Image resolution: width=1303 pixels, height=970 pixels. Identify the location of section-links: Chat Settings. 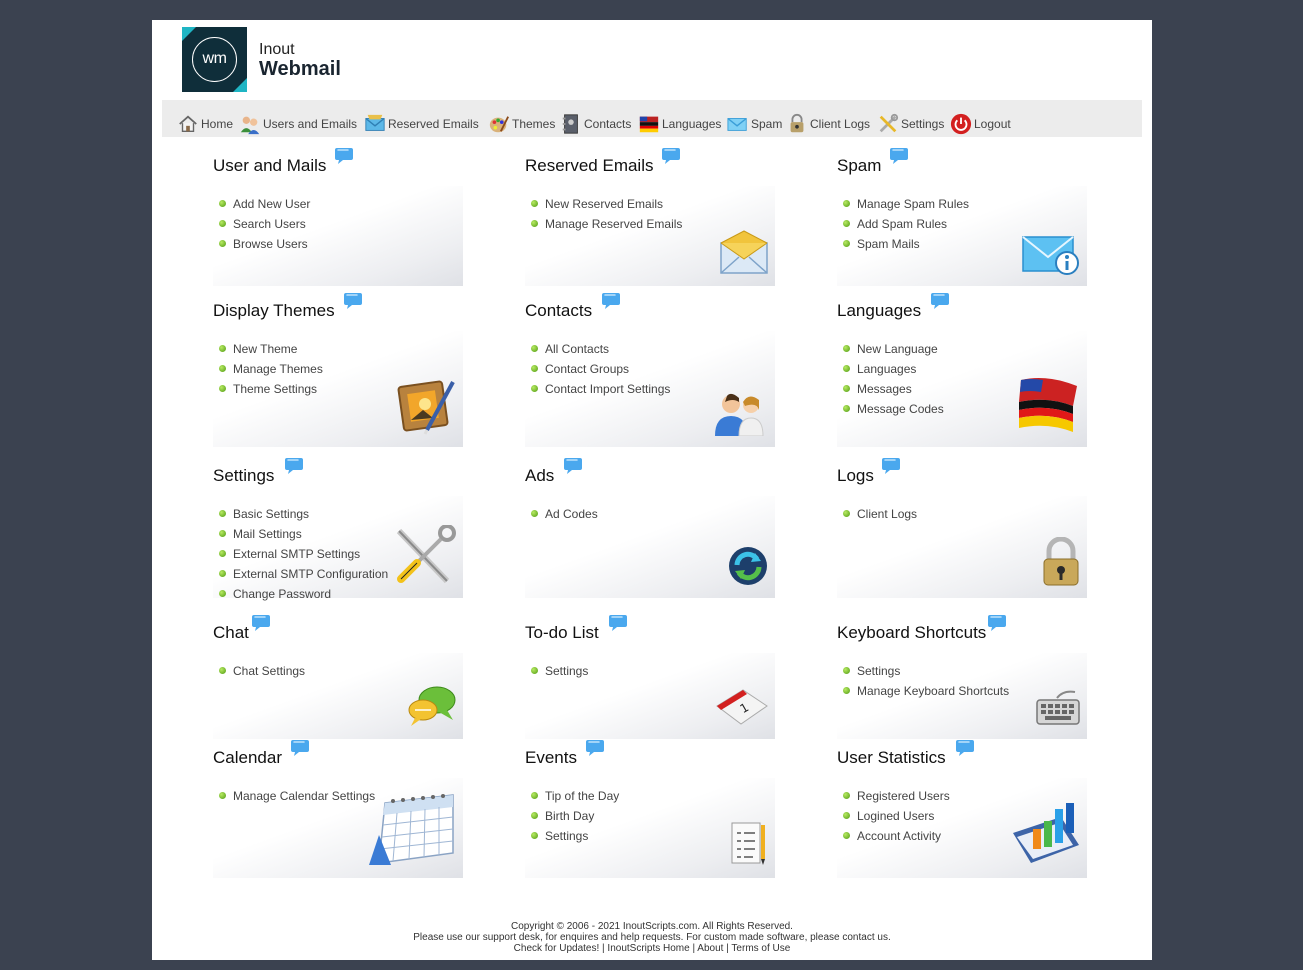
(262, 671).